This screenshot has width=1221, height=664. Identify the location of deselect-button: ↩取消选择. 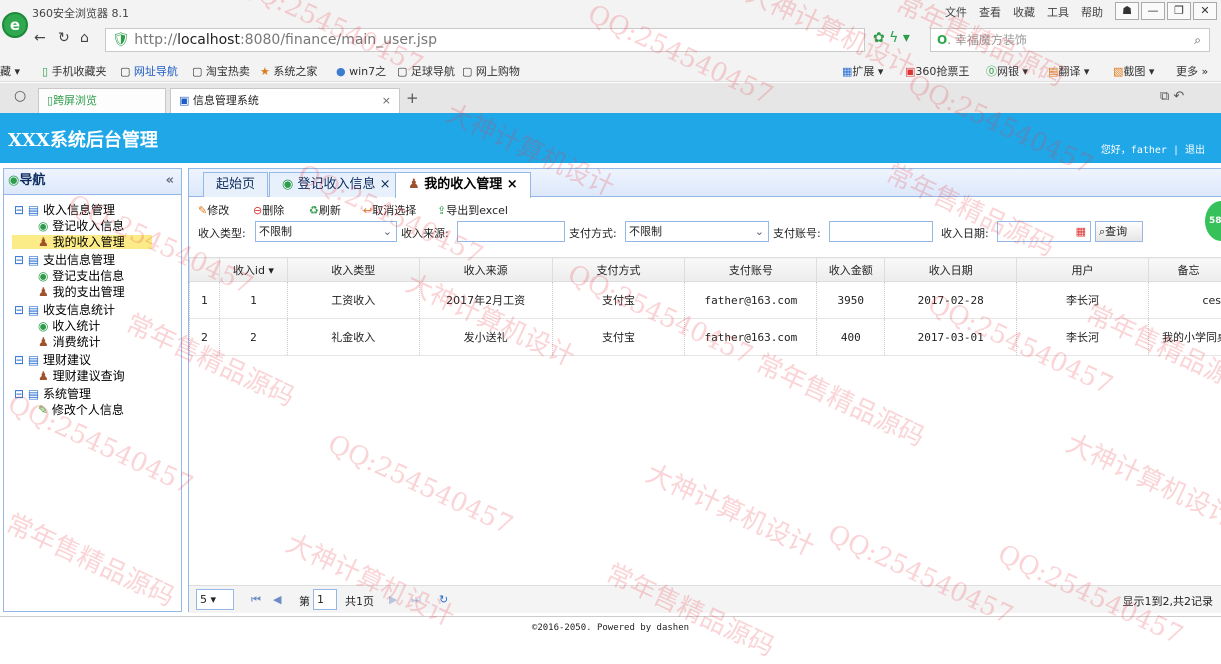
(389, 210).